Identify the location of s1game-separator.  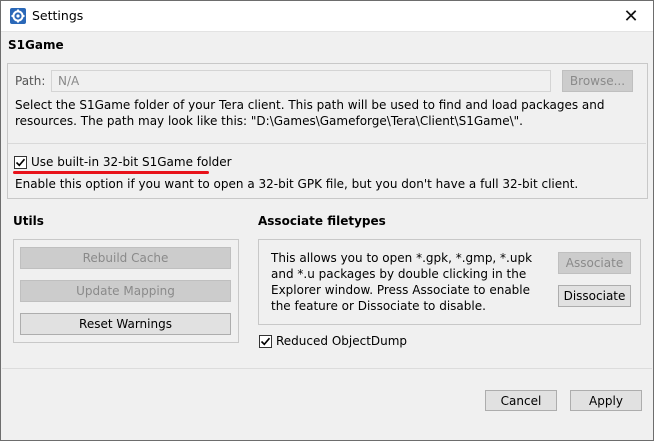
(327, 143).